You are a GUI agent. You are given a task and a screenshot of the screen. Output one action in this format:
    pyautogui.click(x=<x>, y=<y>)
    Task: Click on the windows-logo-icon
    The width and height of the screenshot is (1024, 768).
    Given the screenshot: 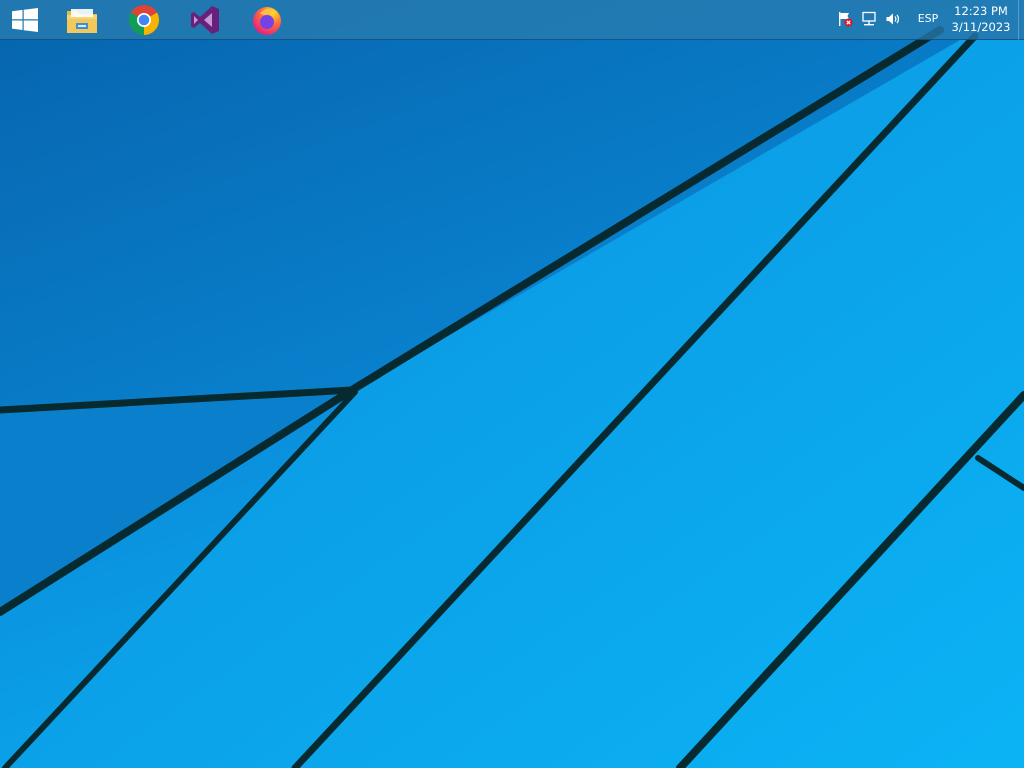 What is the action you would take?
    pyautogui.click(x=25, y=20)
    